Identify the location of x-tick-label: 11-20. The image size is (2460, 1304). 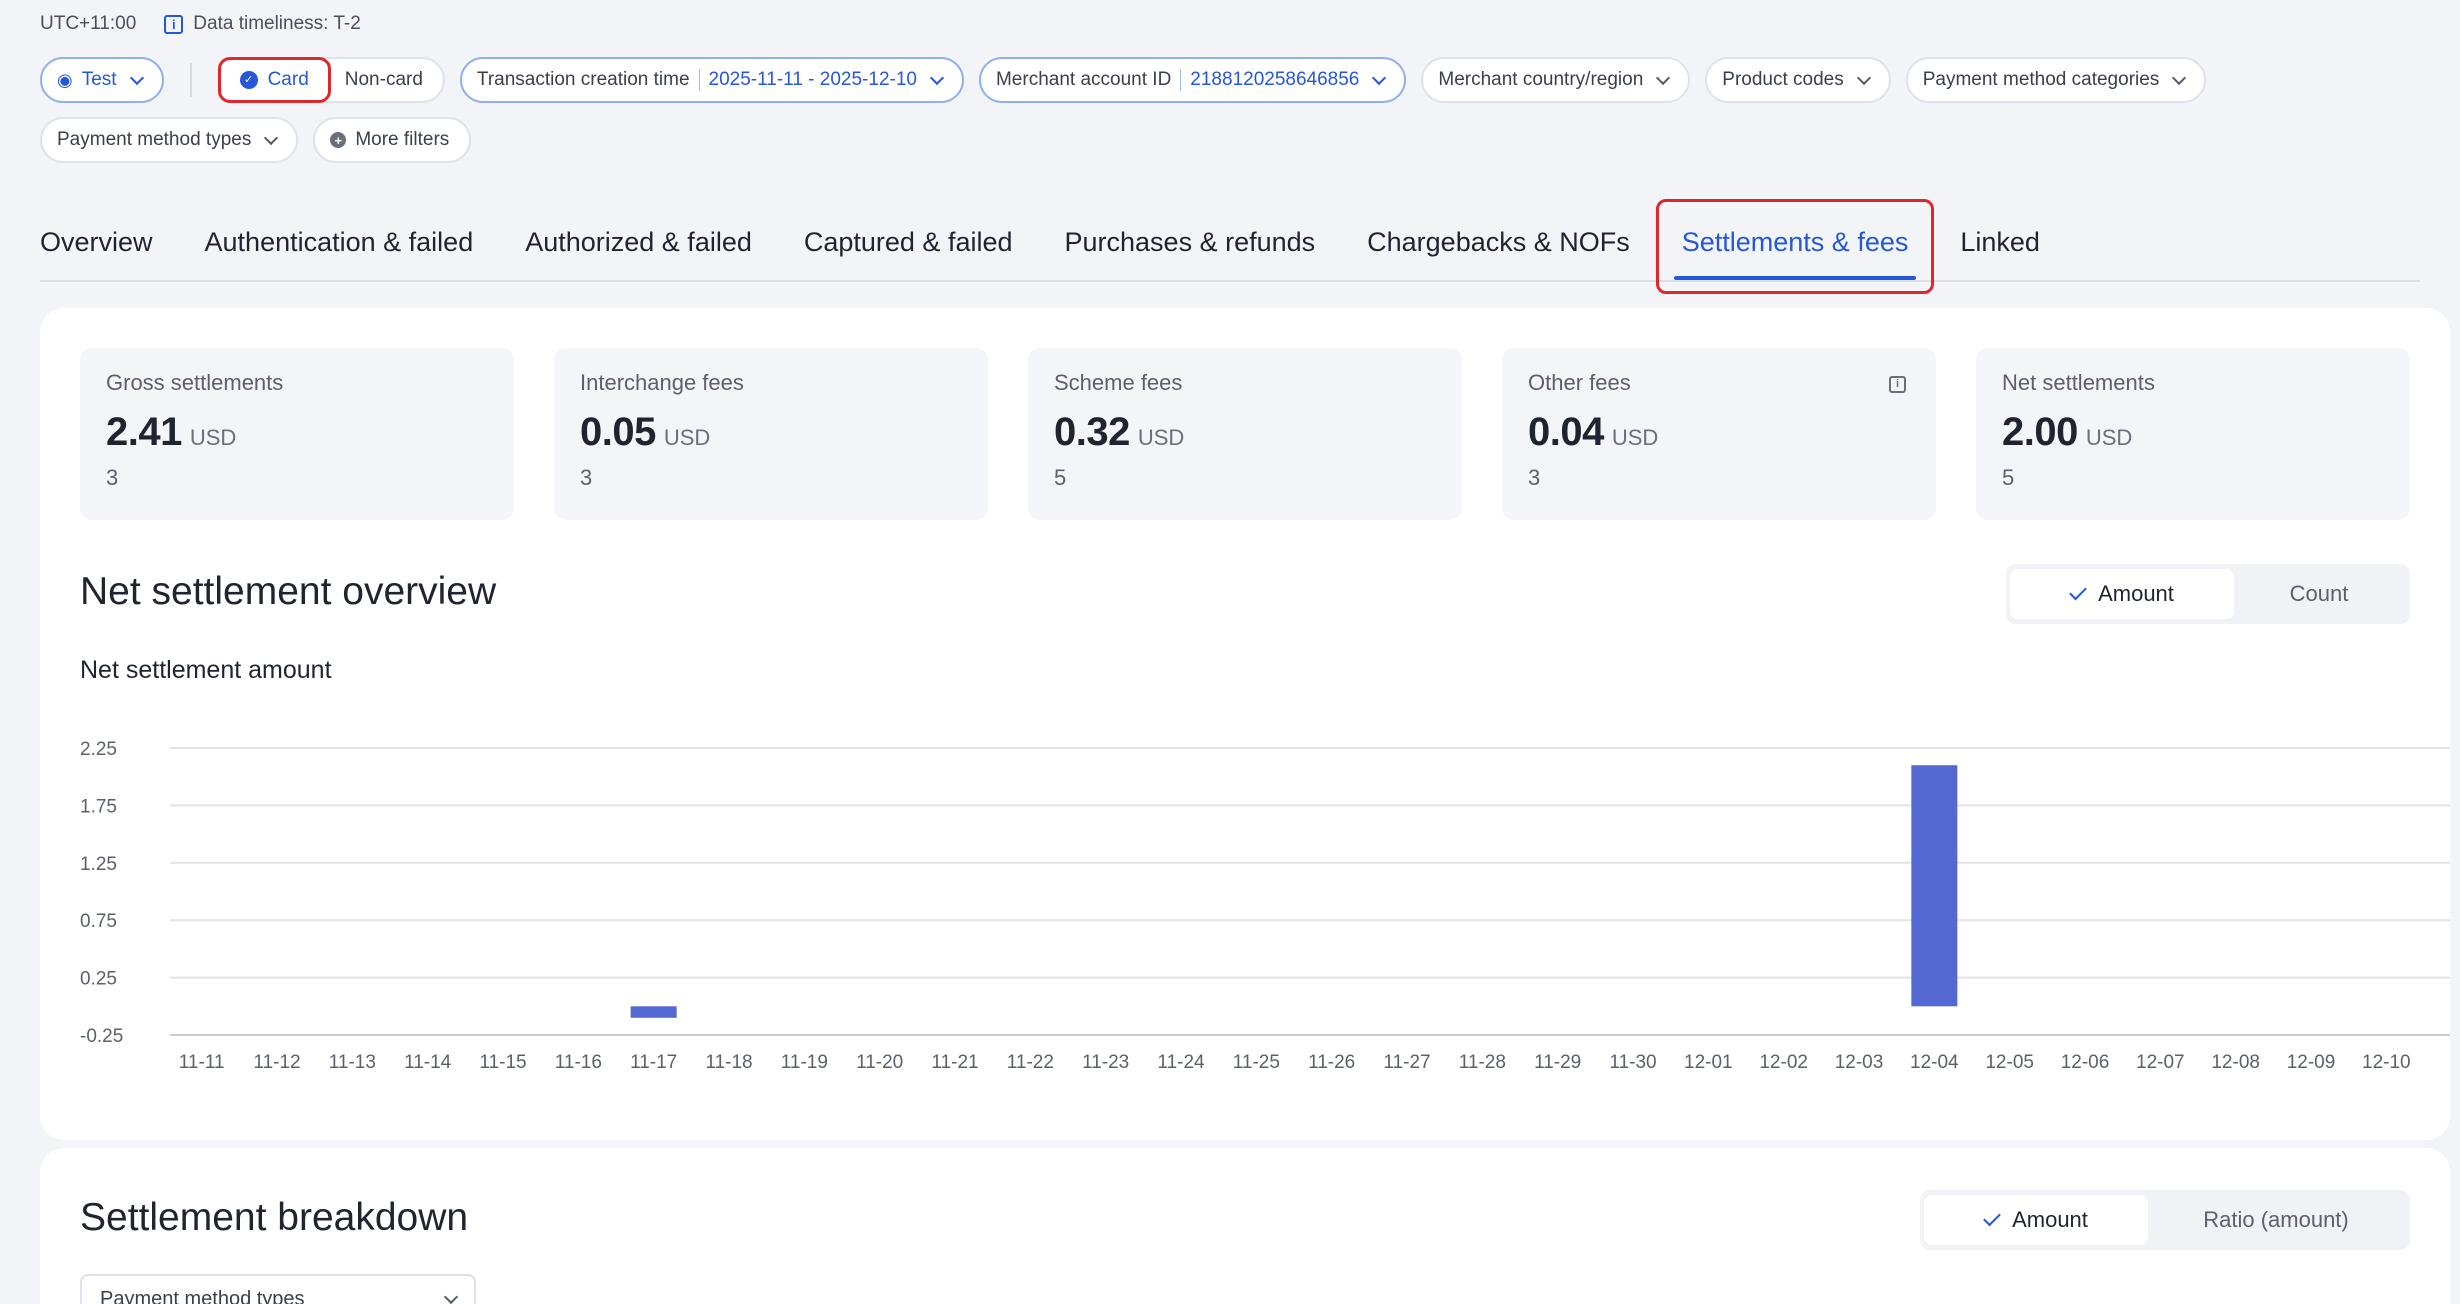
(879, 1062).